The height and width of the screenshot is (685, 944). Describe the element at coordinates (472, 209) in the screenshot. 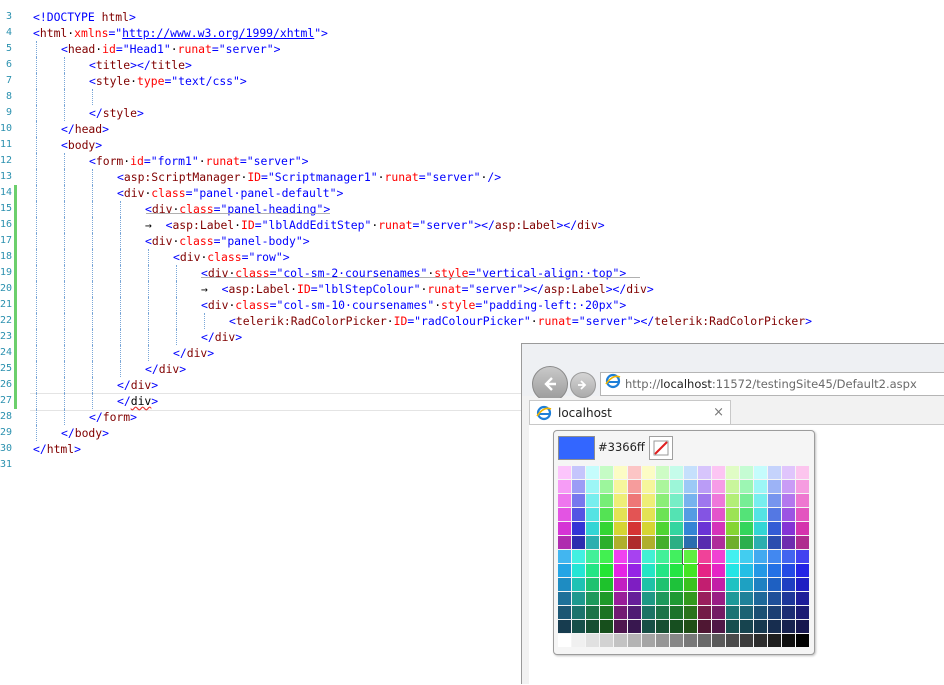

I see `code-line: 15 <div·class="panel-heading">` at that location.